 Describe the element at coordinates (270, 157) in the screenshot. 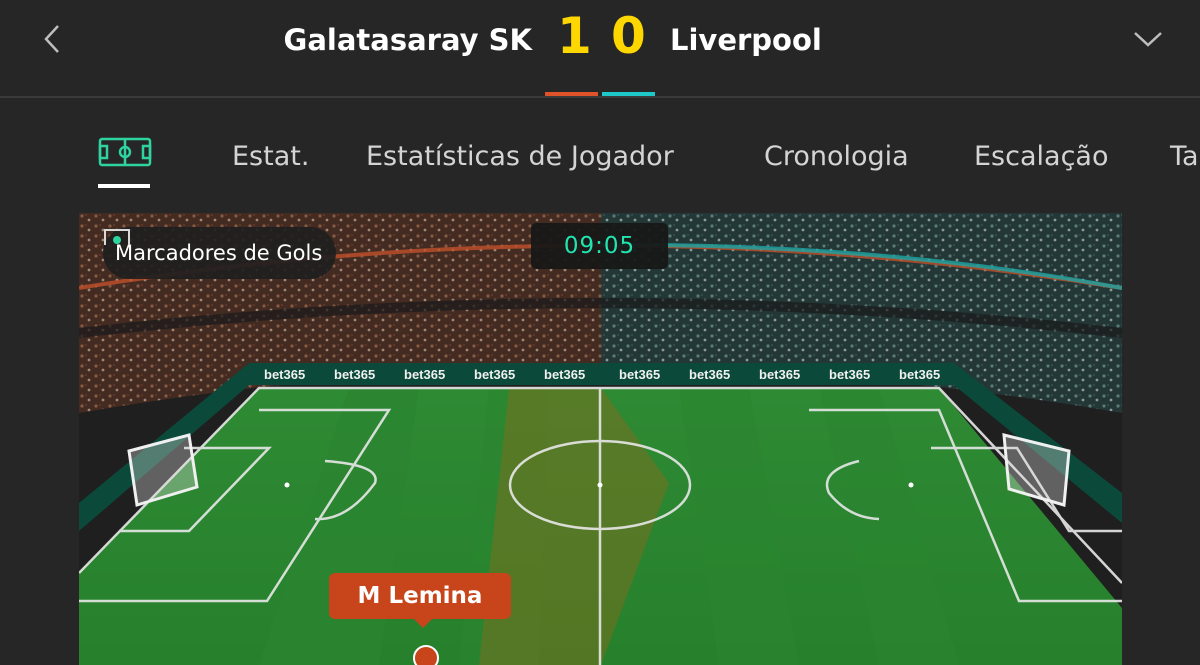

I see `tab-stats: Estat.` at that location.